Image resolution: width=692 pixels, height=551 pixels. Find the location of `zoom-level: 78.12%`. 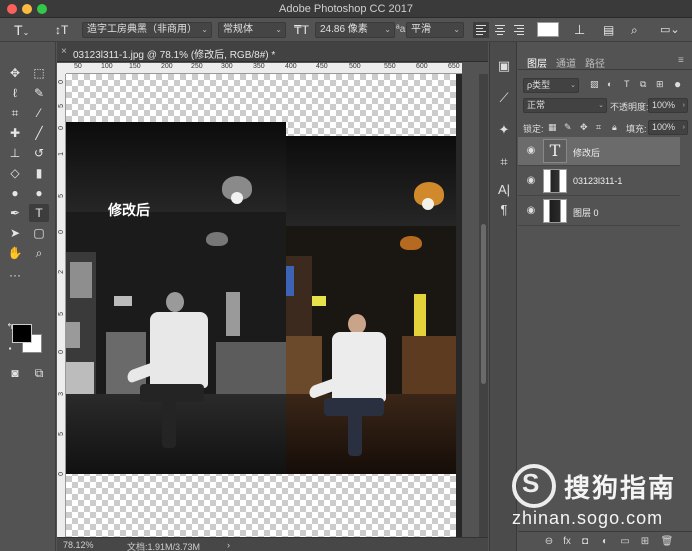

zoom-level: 78.12% is located at coordinates (78, 545).